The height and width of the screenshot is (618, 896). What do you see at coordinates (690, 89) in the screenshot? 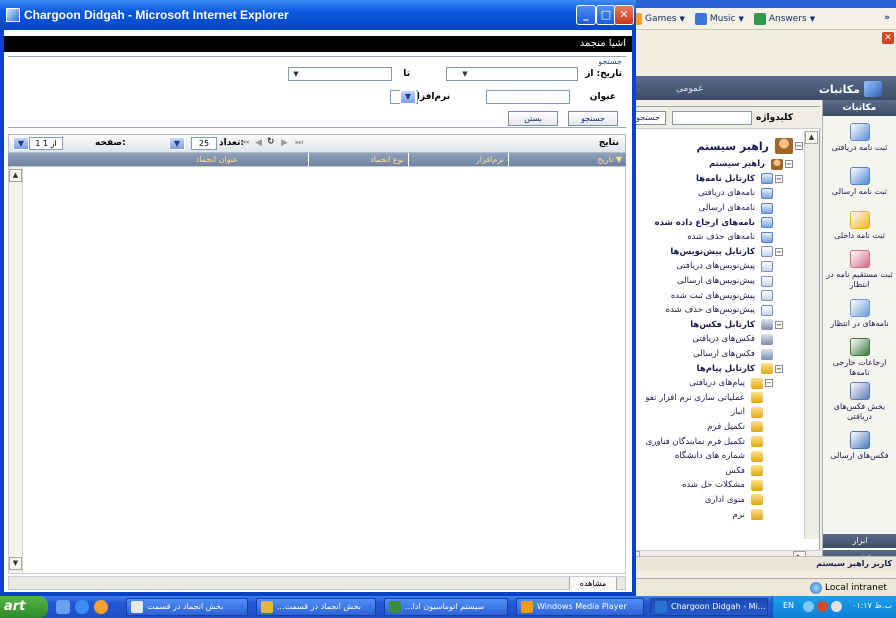
I see `header-tab-general: عمومی` at bounding box center [690, 89].